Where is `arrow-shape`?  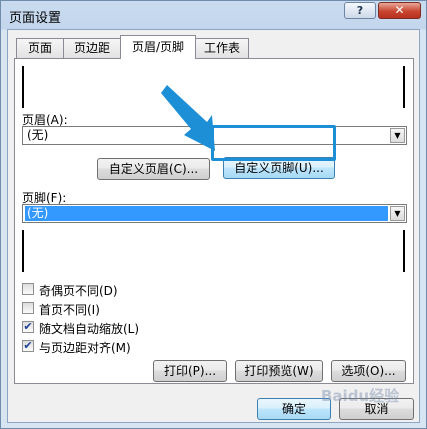 arrow-shape is located at coordinates (188, 118).